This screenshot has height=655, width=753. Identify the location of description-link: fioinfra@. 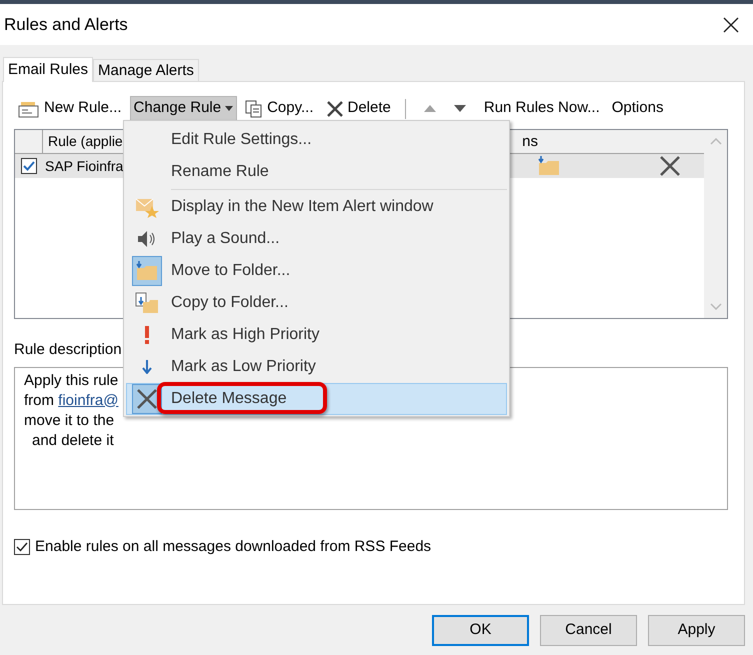
(88, 400).